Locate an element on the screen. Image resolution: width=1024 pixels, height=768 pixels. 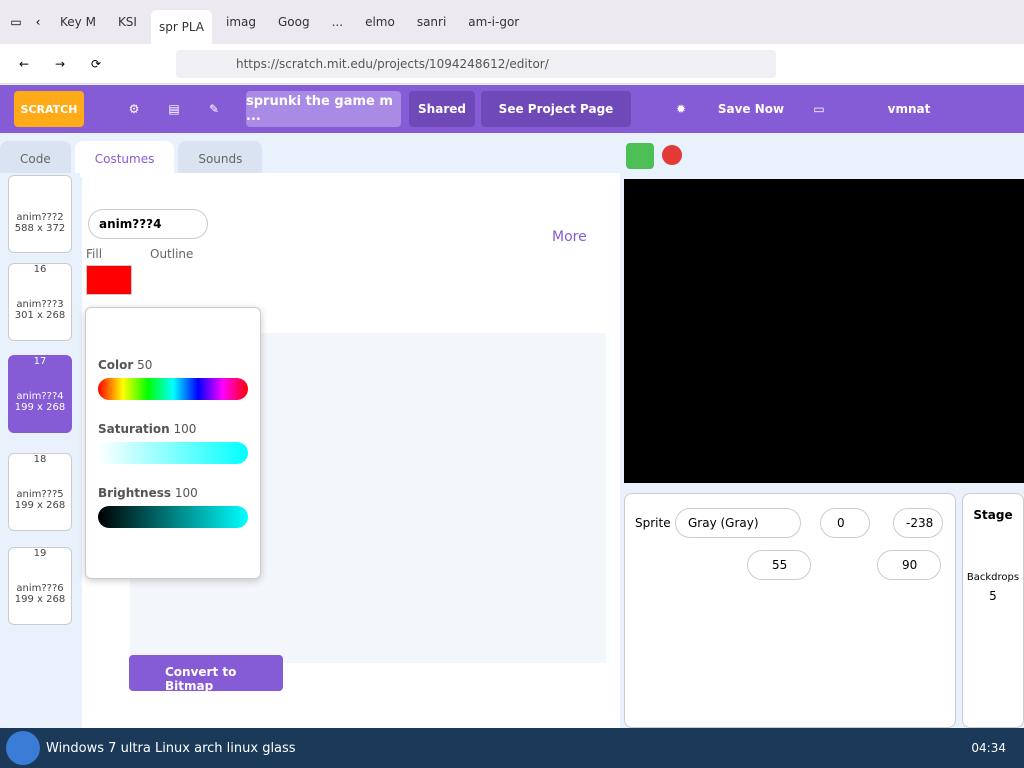
backdrops-count: 5 is located at coordinates (993, 596).